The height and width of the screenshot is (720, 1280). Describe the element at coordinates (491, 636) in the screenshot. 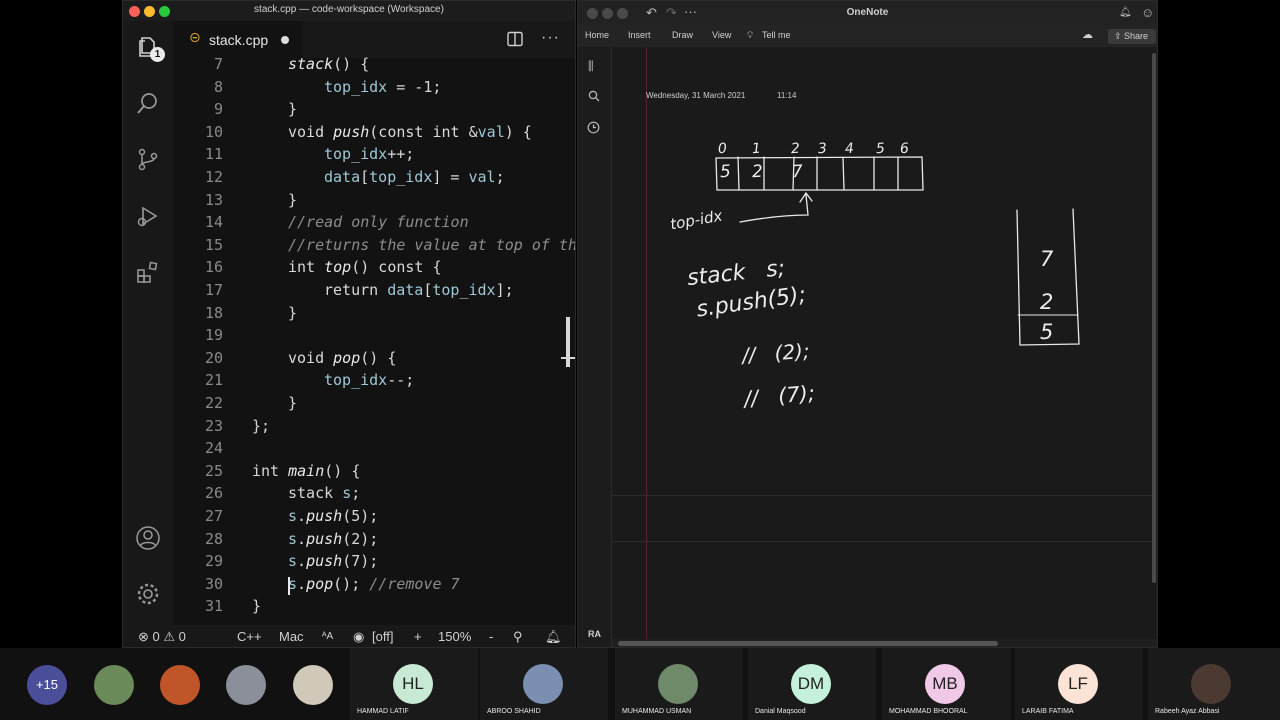

I see `zoom-out-button: -` at that location.